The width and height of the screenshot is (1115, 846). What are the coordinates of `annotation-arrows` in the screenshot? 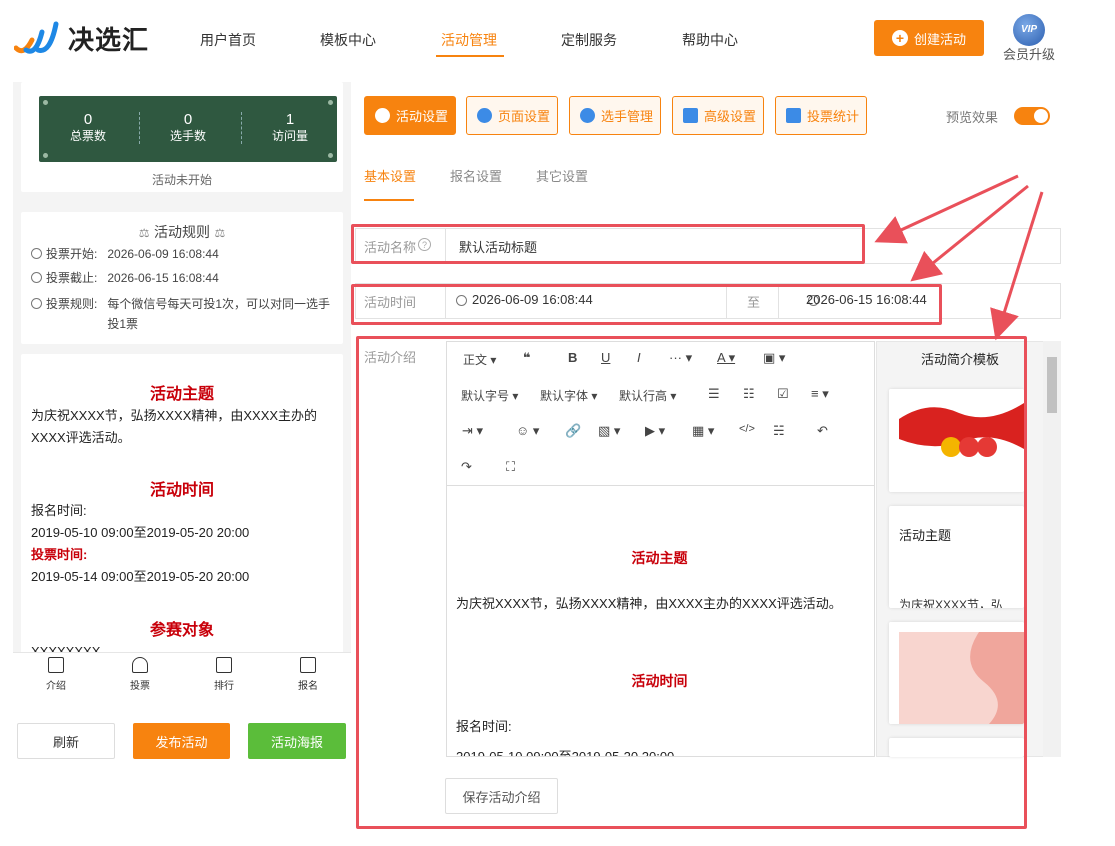 It's located at (959, 257).